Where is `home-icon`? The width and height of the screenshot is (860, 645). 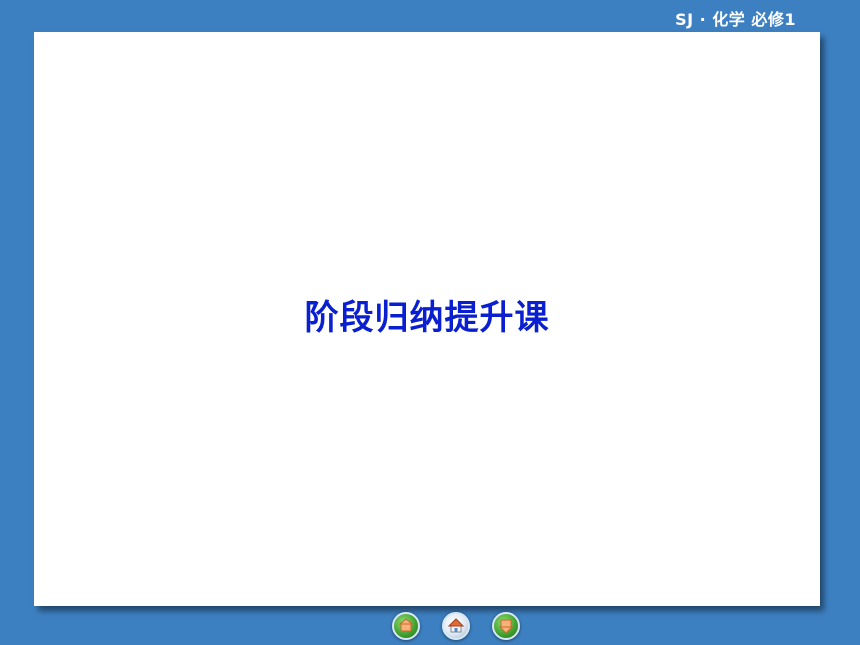 home-icon is located at coordinates (456, 625).